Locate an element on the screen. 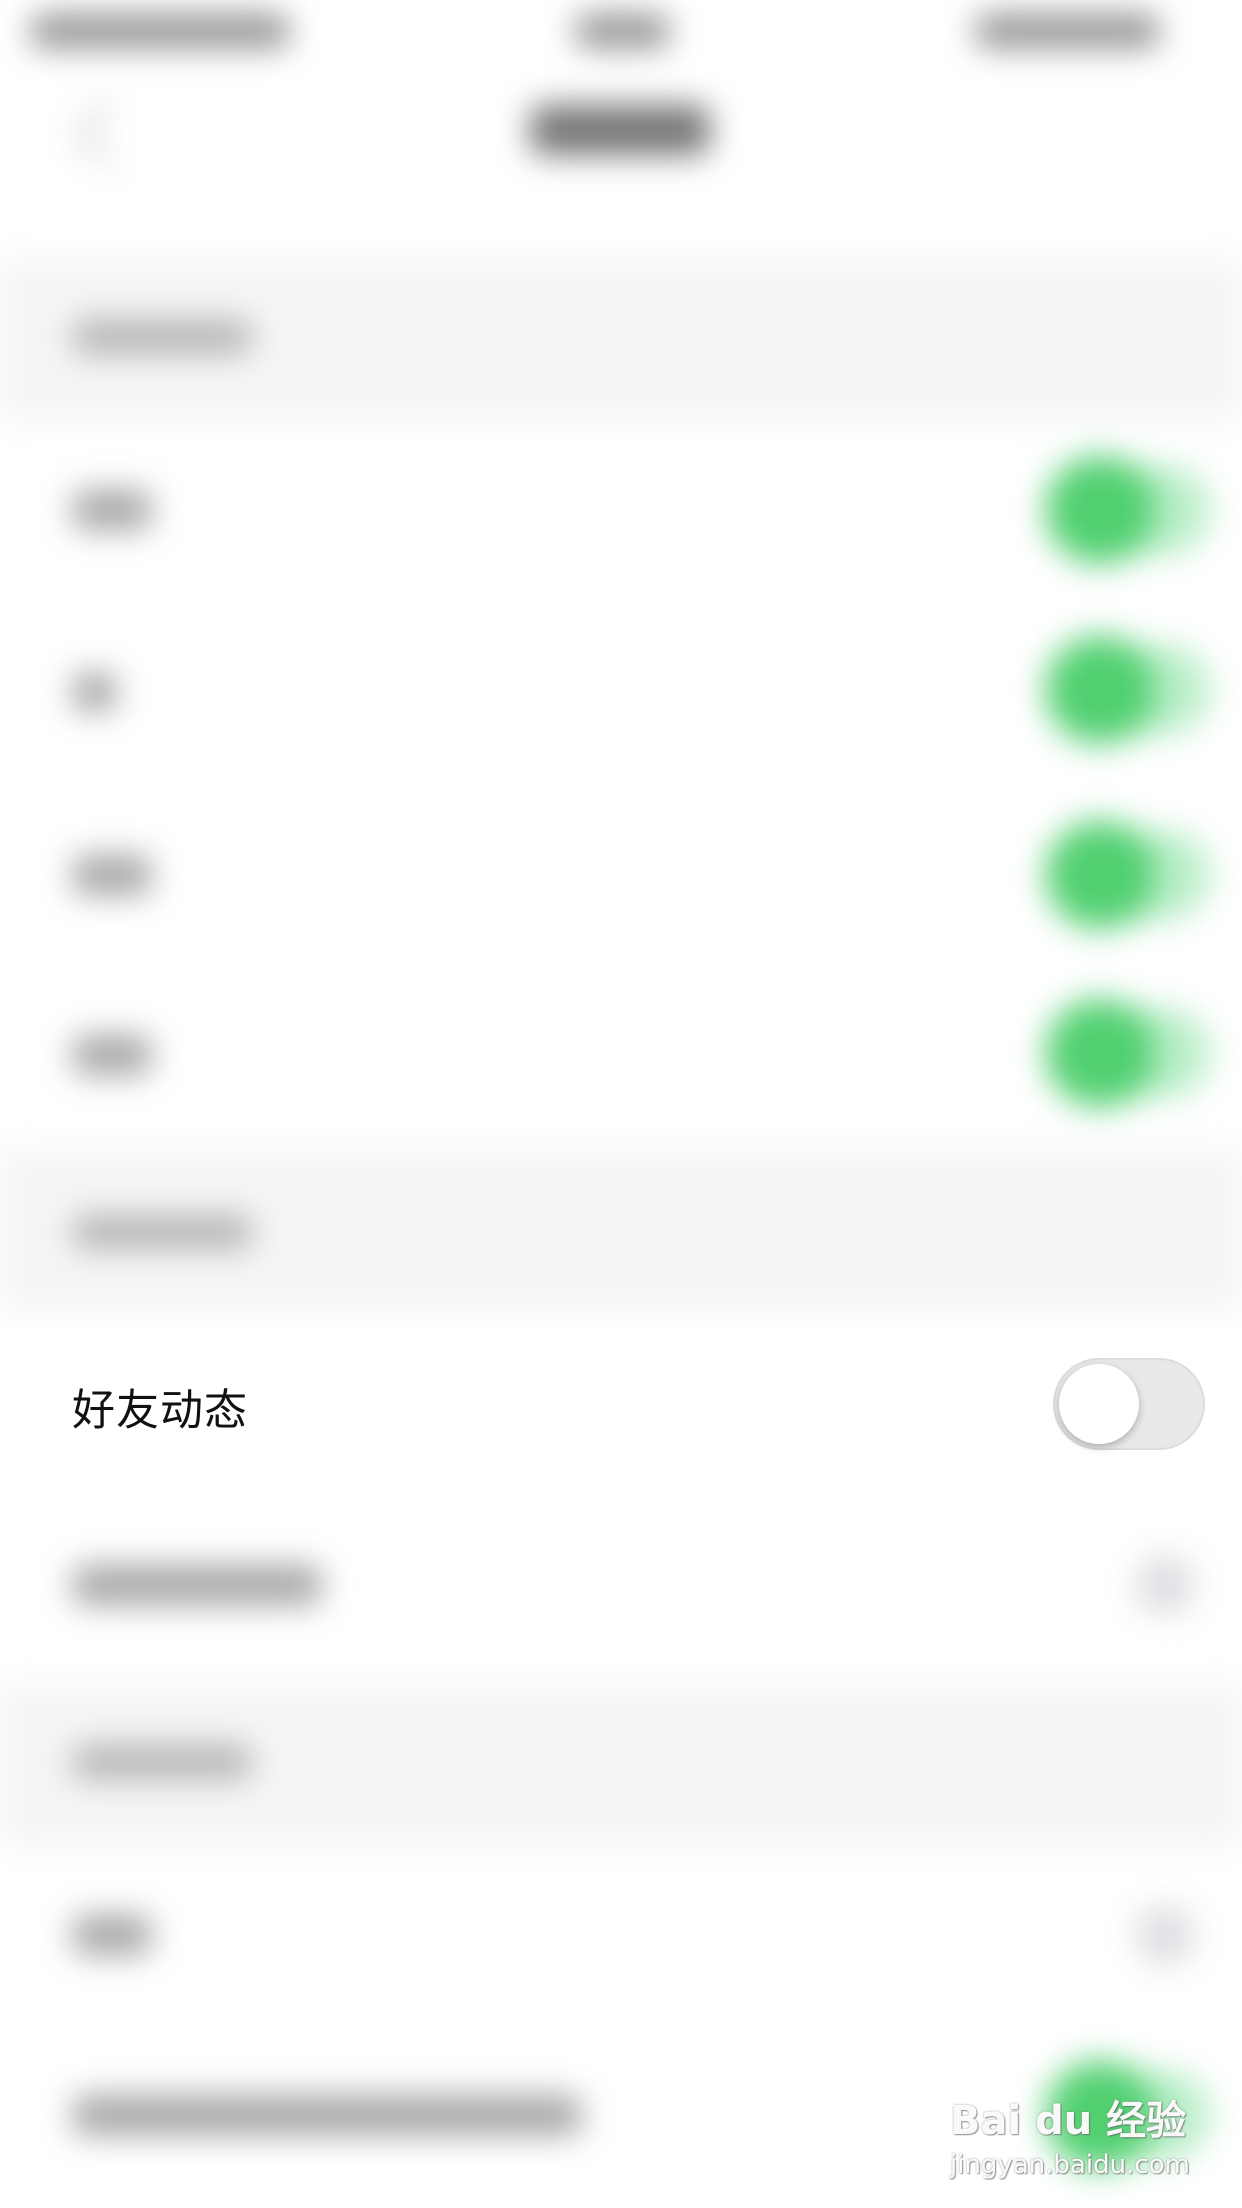  row-3-label is located at coordinates (112, 875).